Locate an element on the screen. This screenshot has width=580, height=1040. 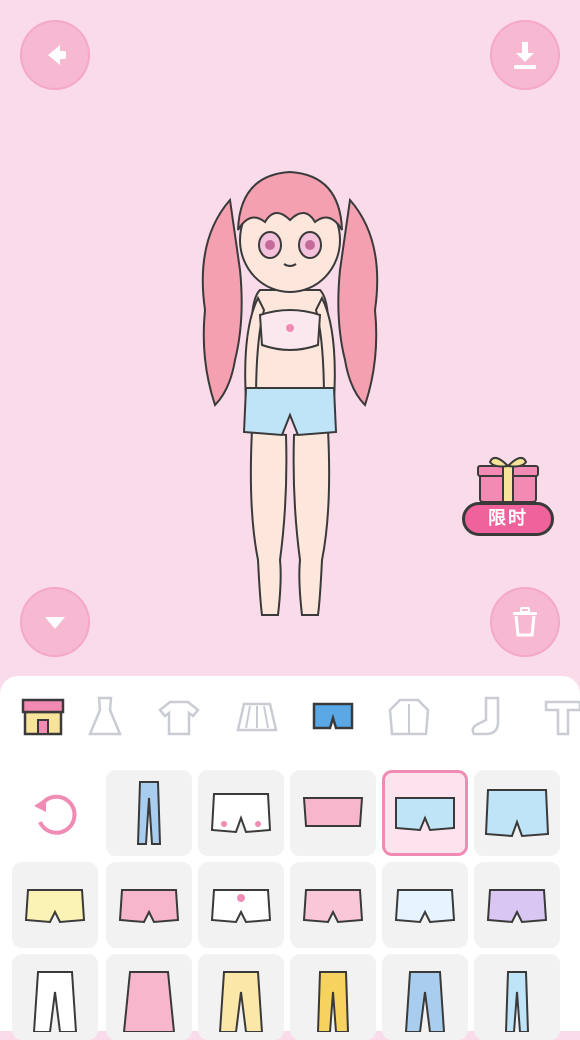
item-striped-bloomers is located at coordinates (425, 905).